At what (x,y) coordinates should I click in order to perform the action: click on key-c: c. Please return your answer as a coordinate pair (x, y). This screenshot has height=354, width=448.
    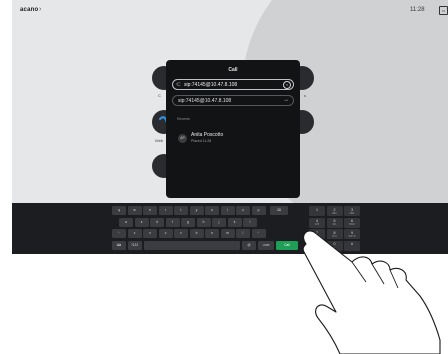
    Looking at the image, I should click on (165, 233).